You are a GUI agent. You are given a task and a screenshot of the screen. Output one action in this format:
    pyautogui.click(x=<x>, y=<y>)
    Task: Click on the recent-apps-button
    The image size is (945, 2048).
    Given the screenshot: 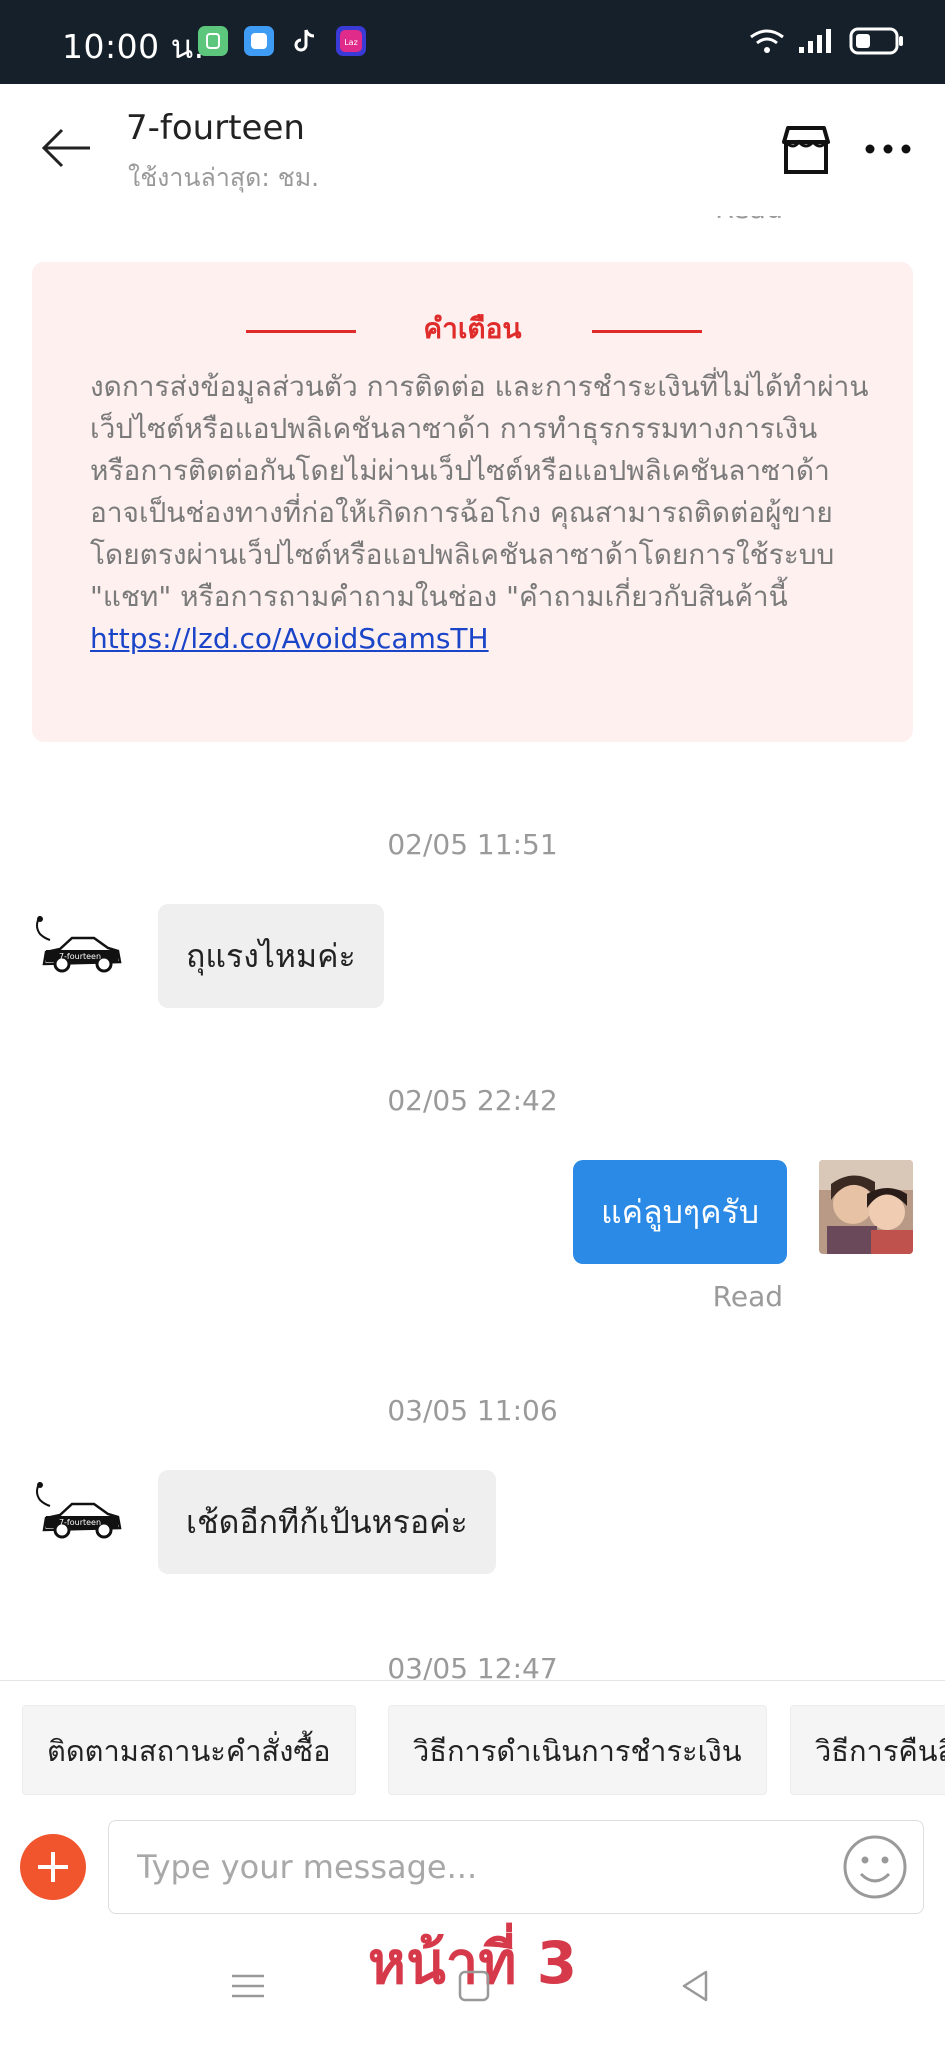 What is the action you would take?
    pyautogui.click(x=248, y=1988)
    